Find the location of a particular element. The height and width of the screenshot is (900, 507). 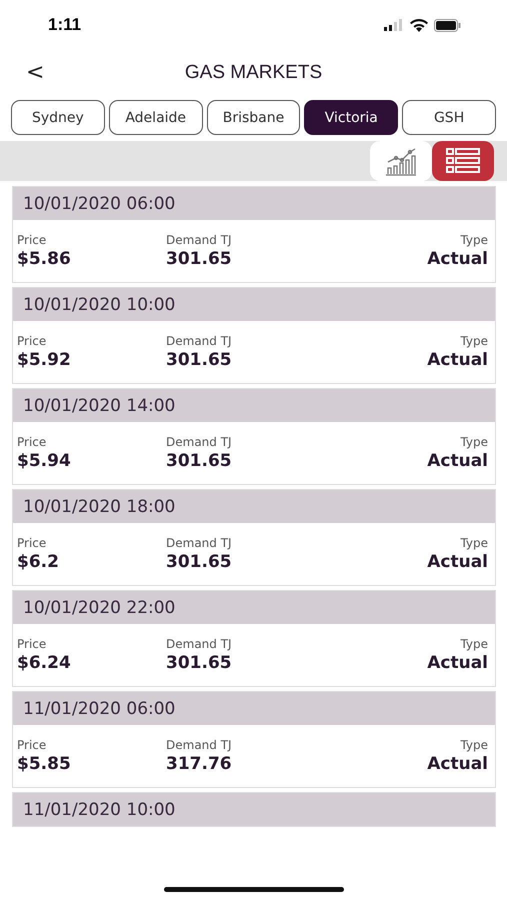

record-datetime: 10/01/2020 22:00 is located at coordinates (254, 607).